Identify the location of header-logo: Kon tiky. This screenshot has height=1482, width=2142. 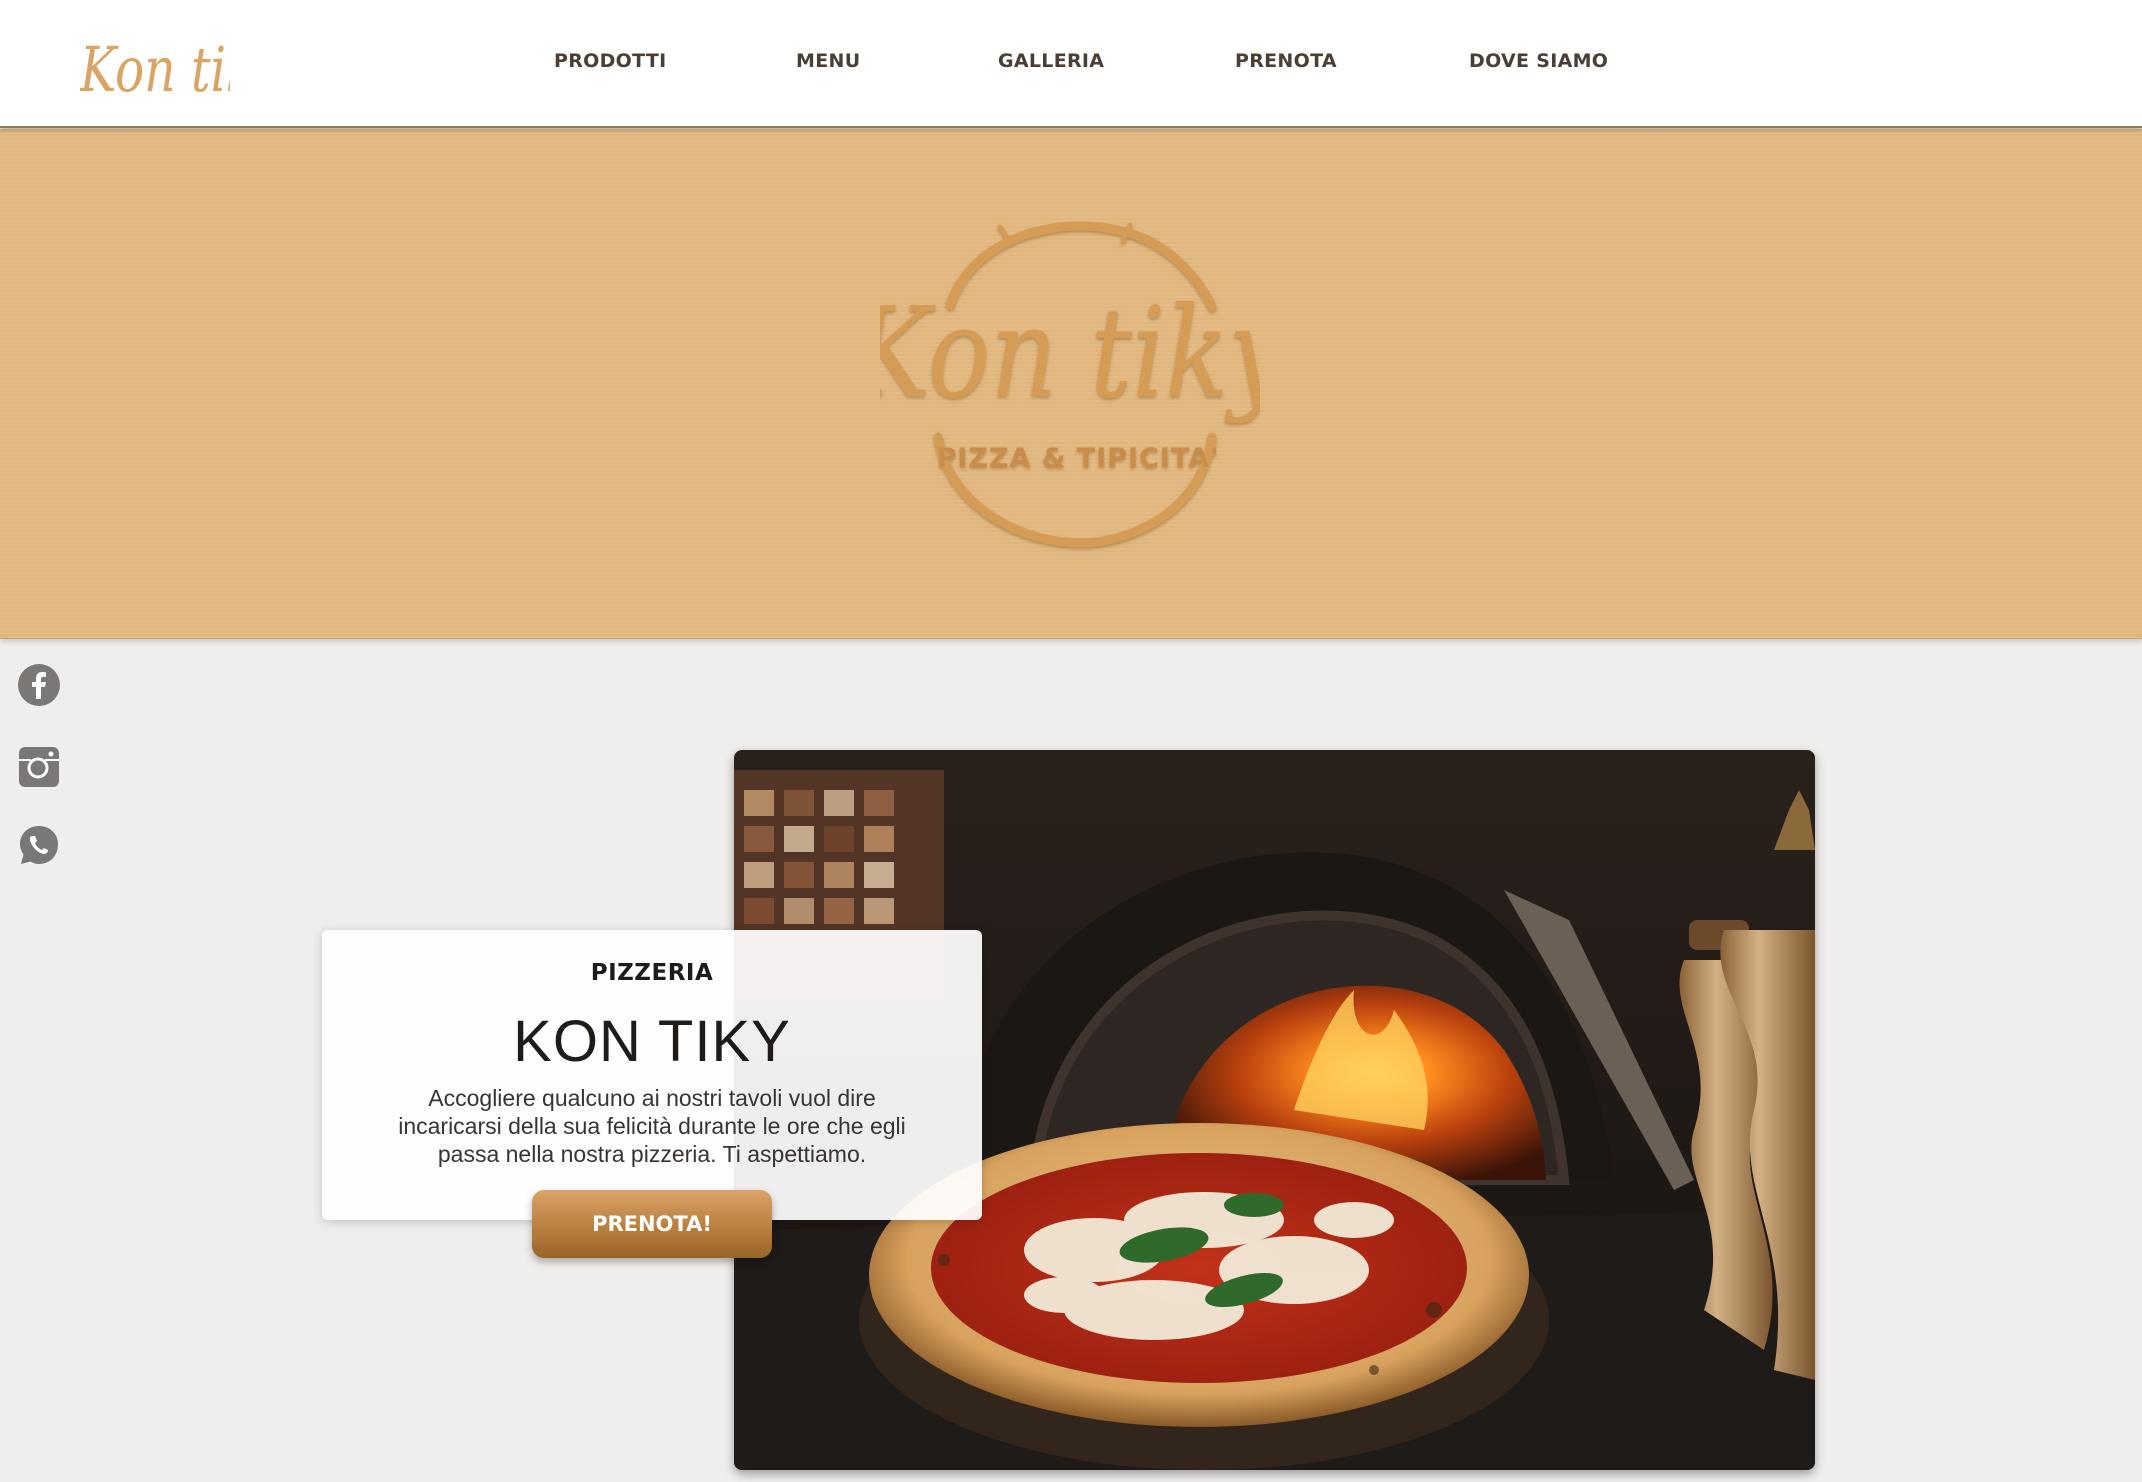
(155, 65).